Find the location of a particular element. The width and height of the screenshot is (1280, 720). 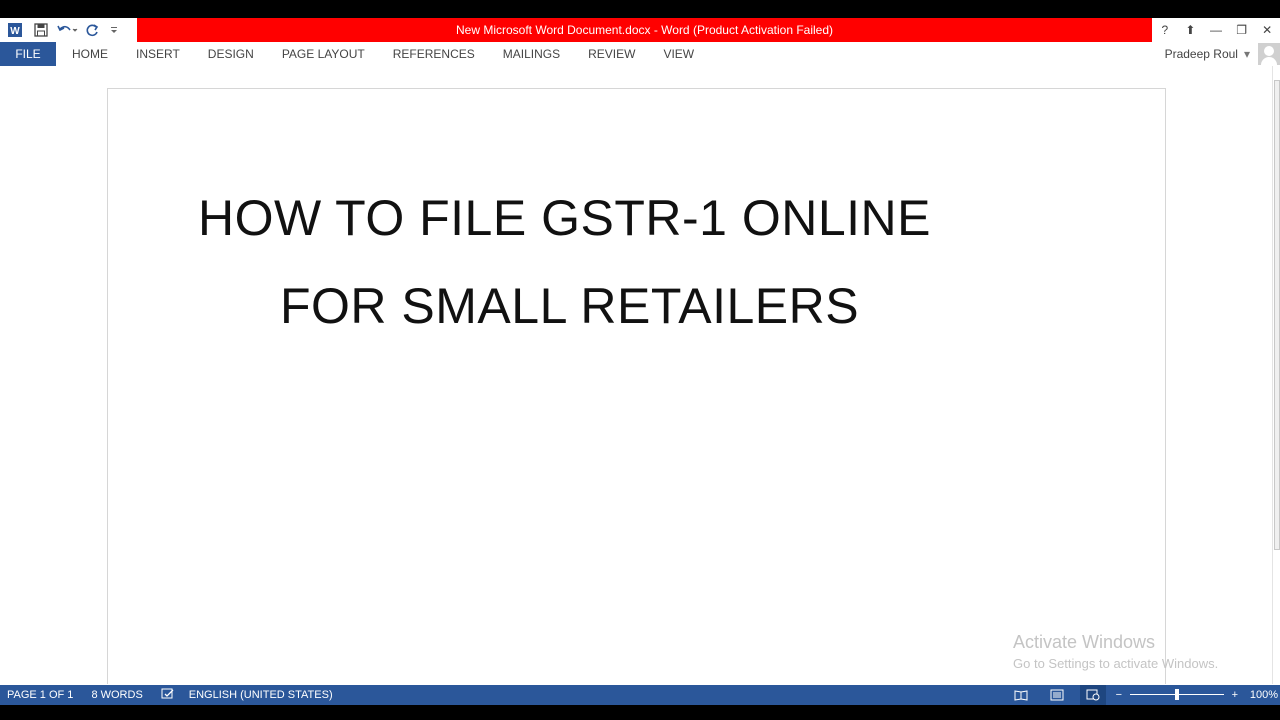

tab-design: DESIGN is located at coordinates (231, 54).